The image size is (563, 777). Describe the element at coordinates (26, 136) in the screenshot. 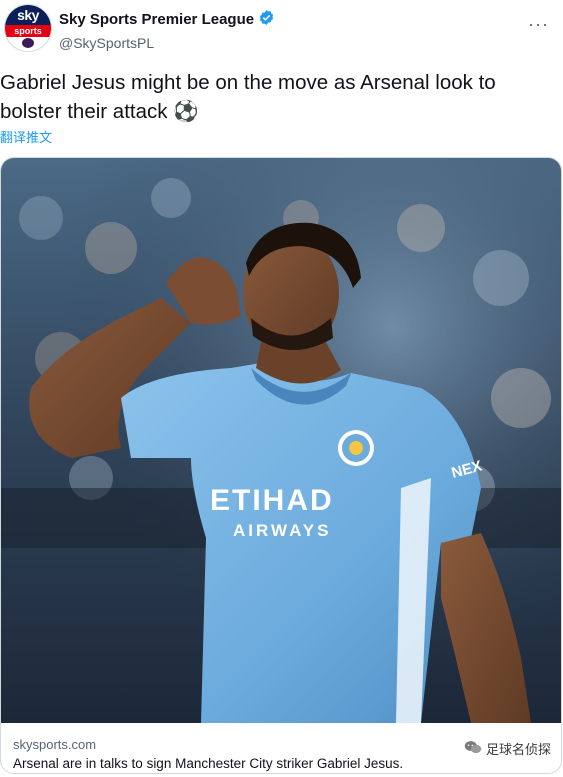

I see `translate-tweet-link: 翻译推文` at that location.